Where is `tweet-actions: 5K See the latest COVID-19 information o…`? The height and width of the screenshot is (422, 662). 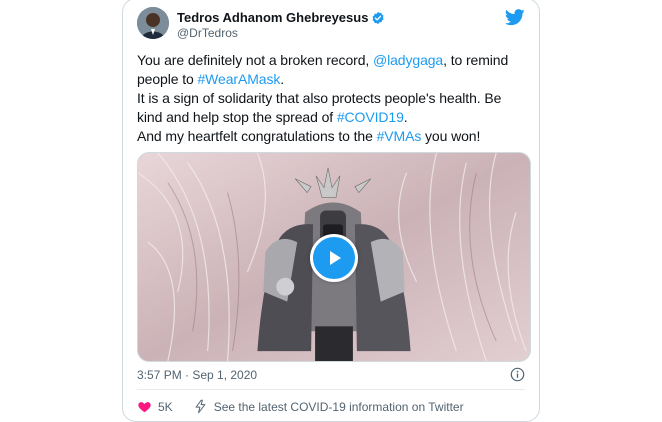 tweet-actions: 5K See the latest COVID-19 information o… is located at coordinates (300, 406).